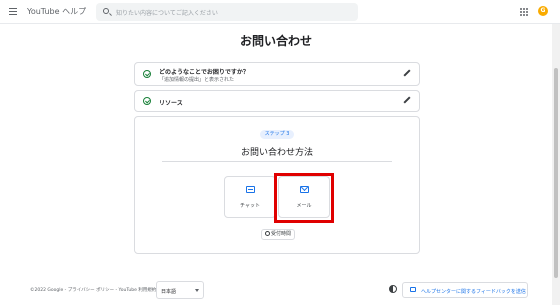 The width and height of the screenshot is (560, 305). I want to click on business-hours-label: 受付時間, so click(280, 234).